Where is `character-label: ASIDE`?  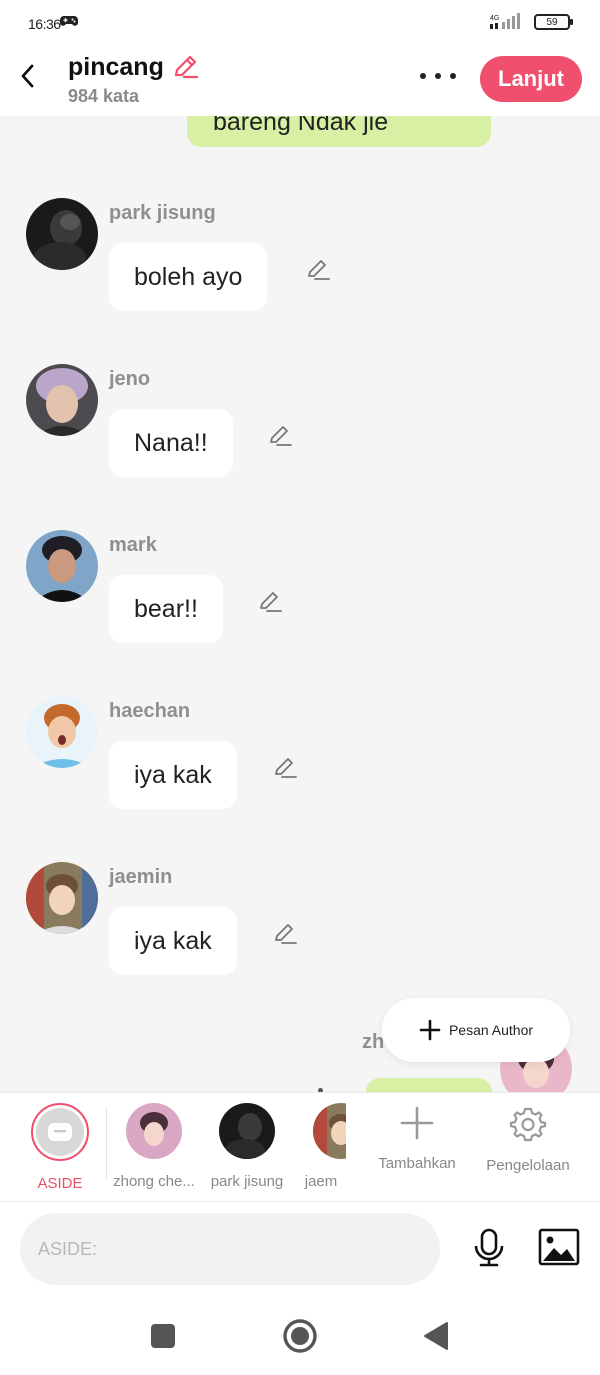
character-label: ASIDE is located at coordinates (60, 1183).